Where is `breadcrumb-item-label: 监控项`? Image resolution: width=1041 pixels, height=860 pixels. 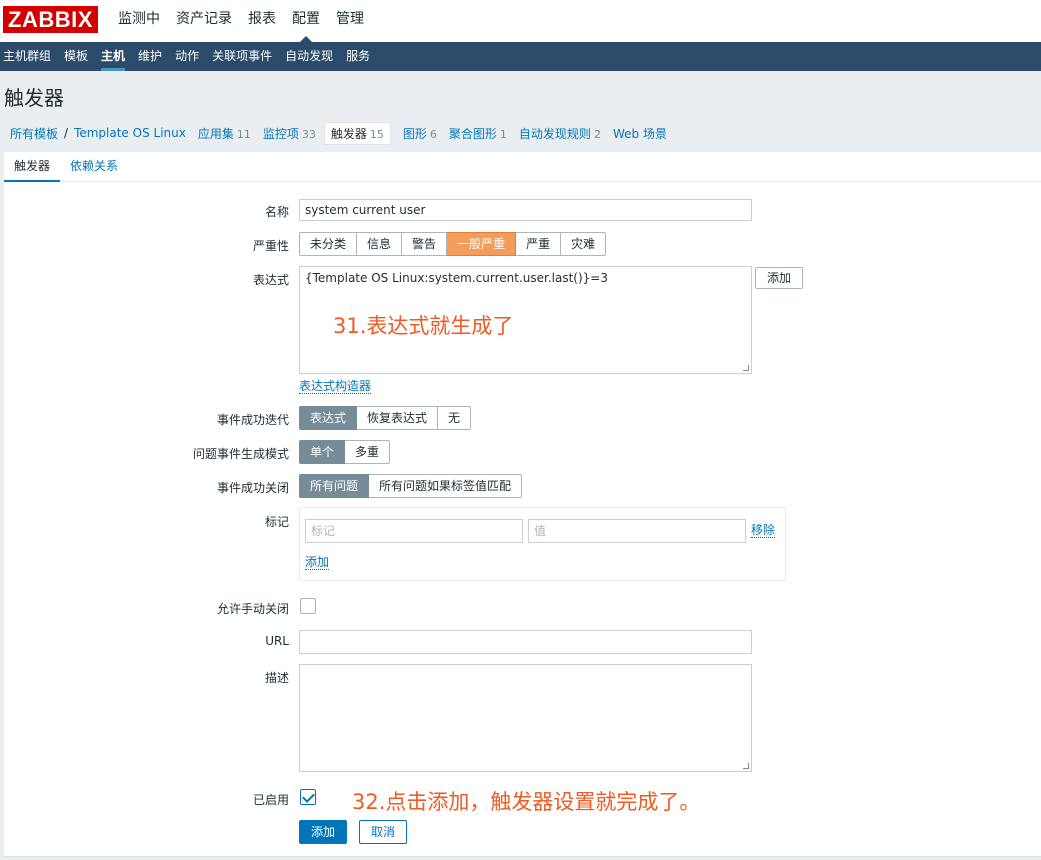 breadcrumb-item-label: 监控项 is located at coordinates (280, 133).